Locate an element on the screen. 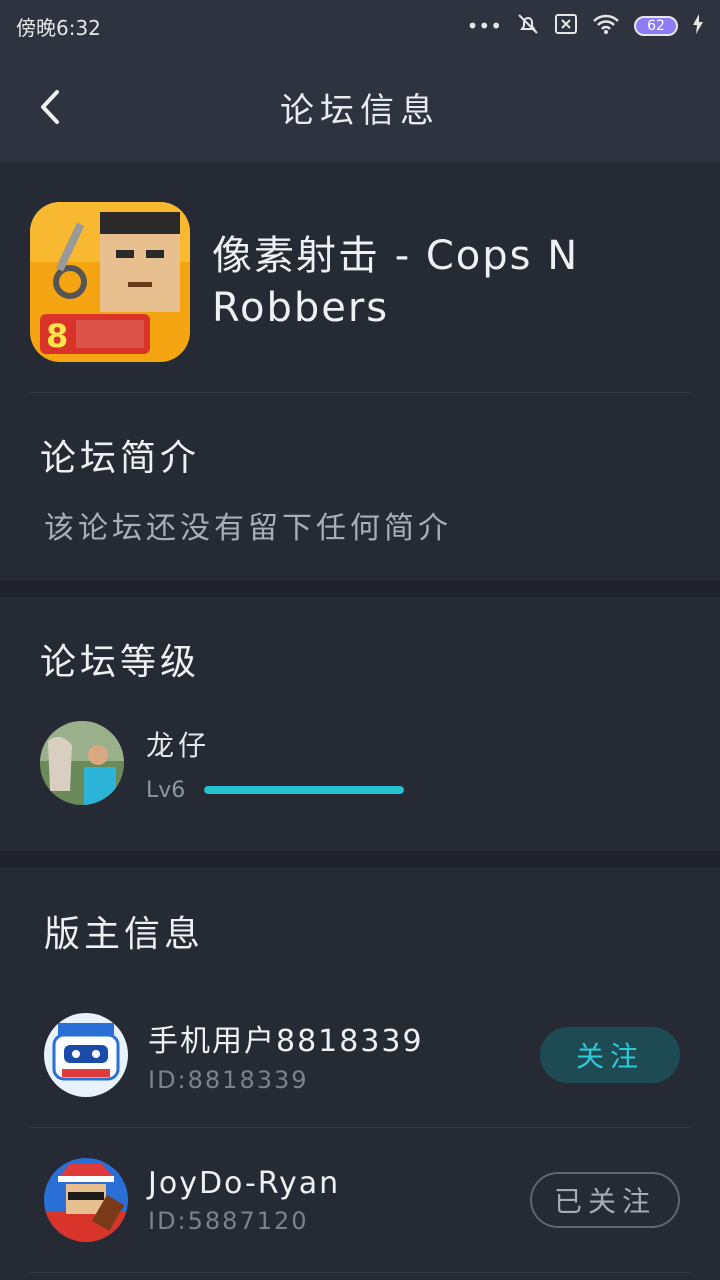 This screenshot has height=1280, width=720. status-time: 傍晚6:32 is located at coordinates (58, 27).